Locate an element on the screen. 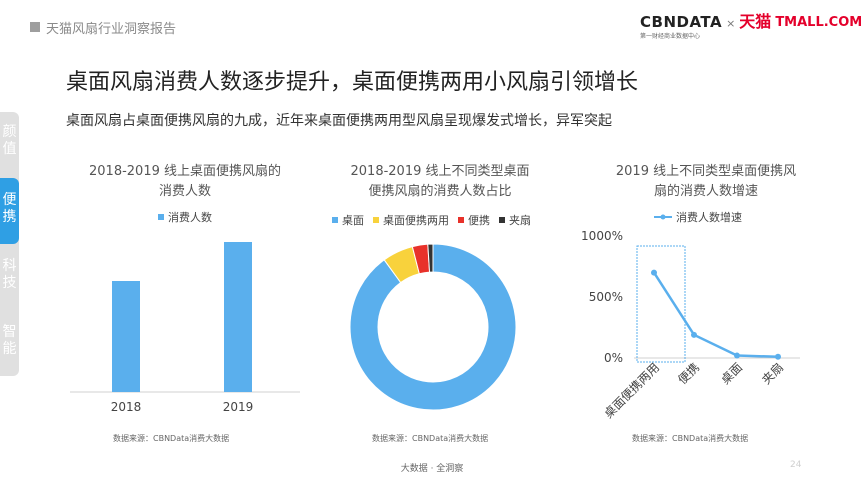 This screenshot has width=864, height=485. line-y-tick-1: 0% is located at coordinates (613, 358).